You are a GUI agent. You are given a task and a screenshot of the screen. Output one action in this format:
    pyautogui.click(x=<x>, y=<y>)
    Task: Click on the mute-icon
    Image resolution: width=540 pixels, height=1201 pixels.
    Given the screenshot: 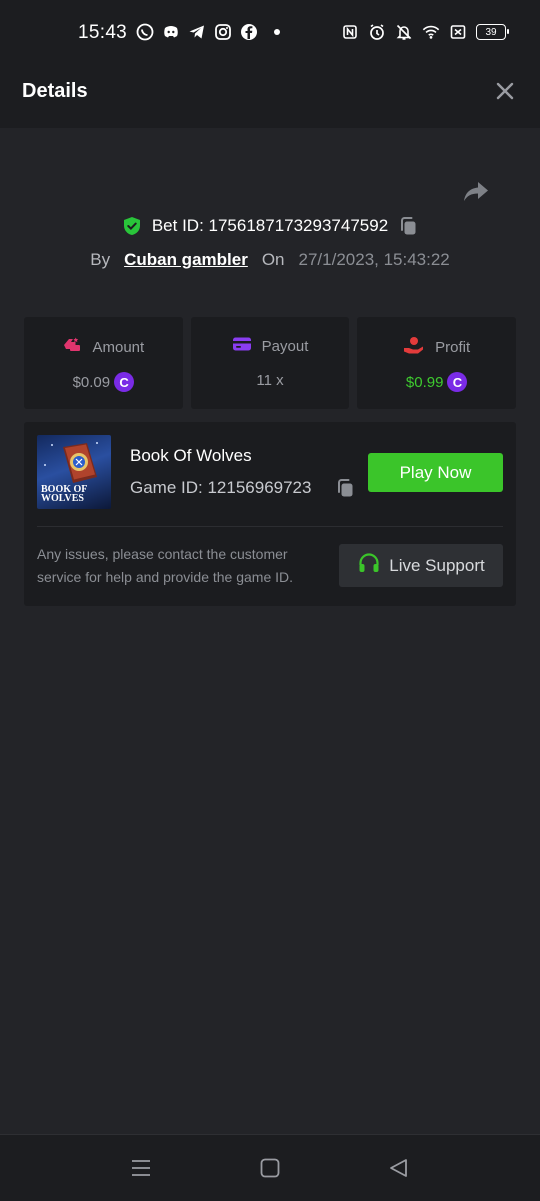 What is the action you would take?
    pyautogui.click(x=404, y=32)
    